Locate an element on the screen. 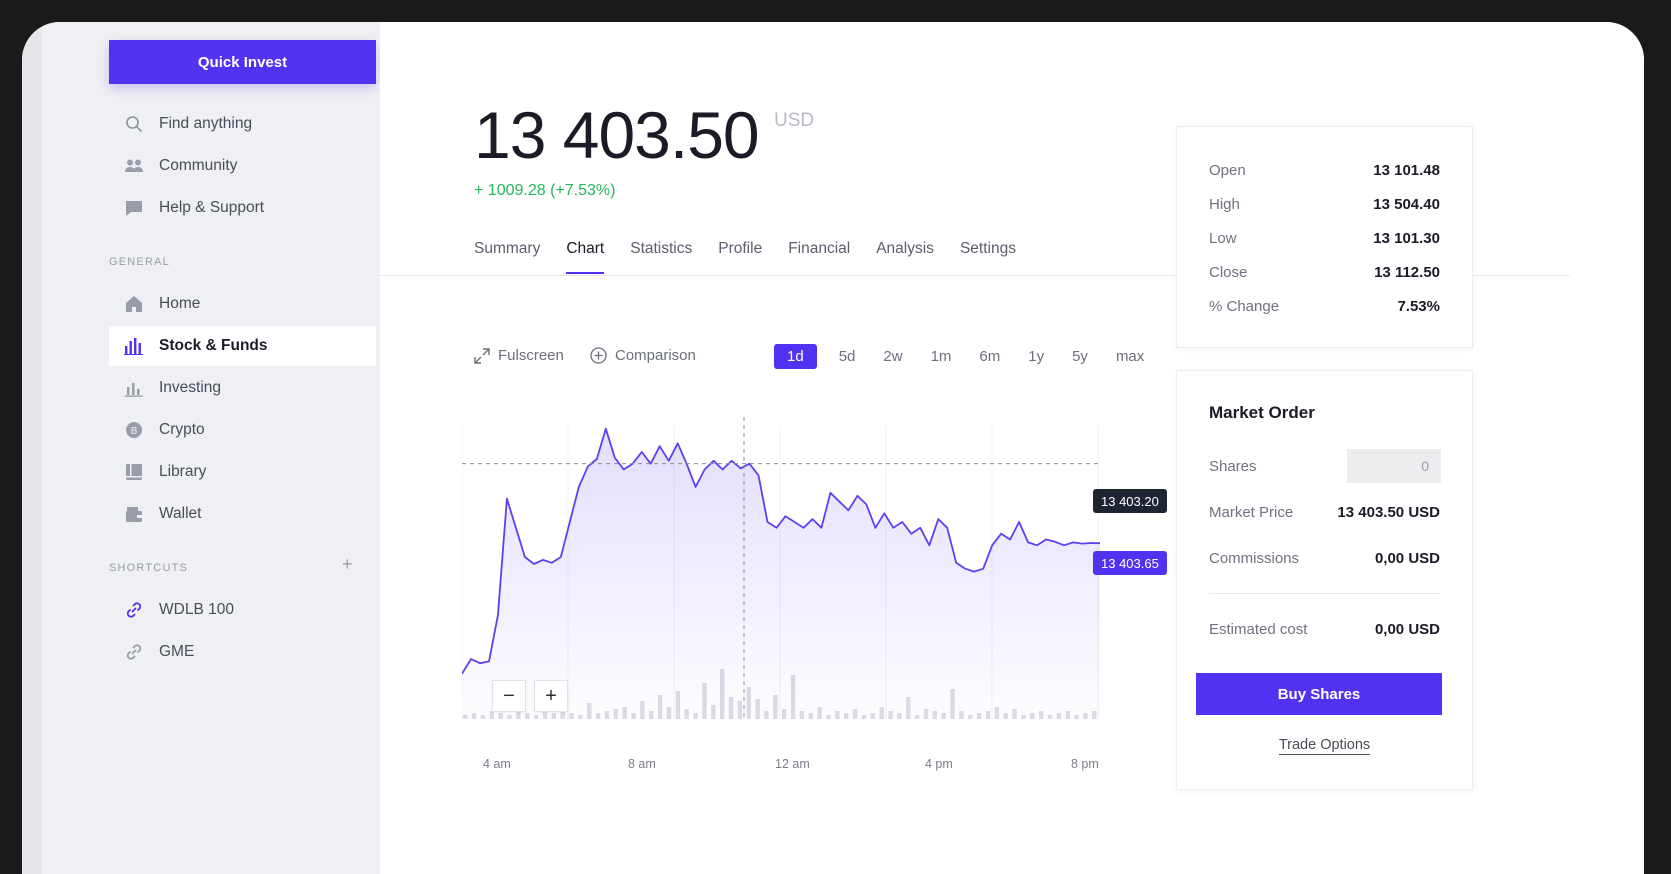 The width and height of the screenshot is (1671, 874). x-axis-label: 12 am is located at coordinates (792, 764).